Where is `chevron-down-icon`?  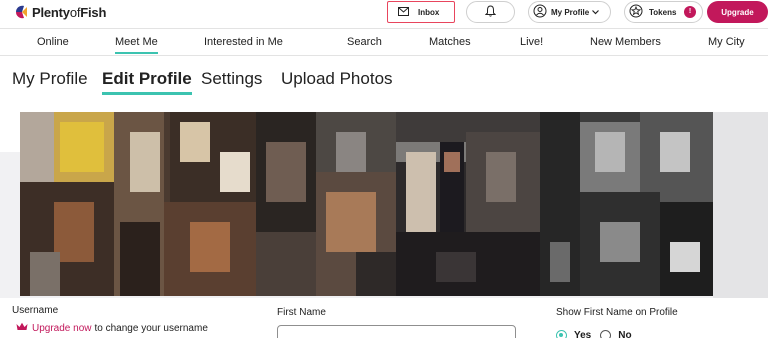 chevron-down-icon is located at coordinates (596, 12).